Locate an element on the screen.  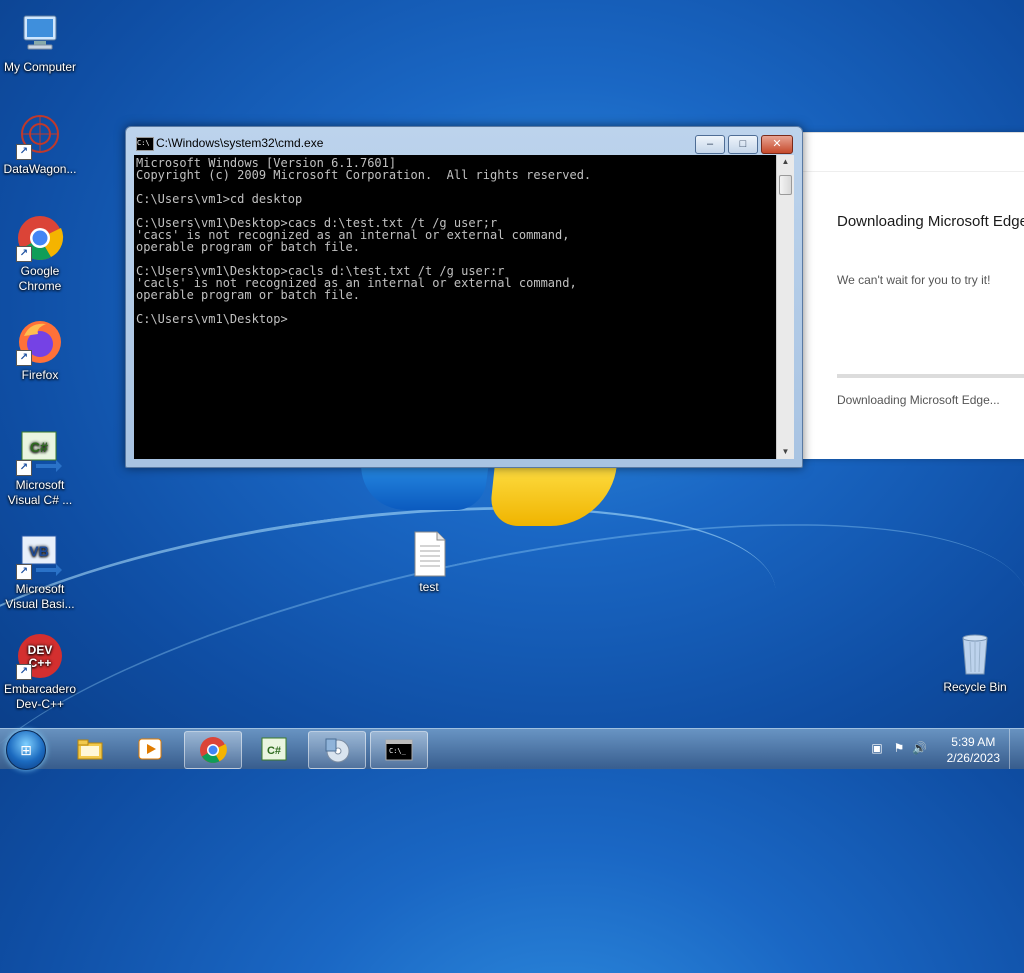
svg-text: DEV is located at coordinates (40, 650).